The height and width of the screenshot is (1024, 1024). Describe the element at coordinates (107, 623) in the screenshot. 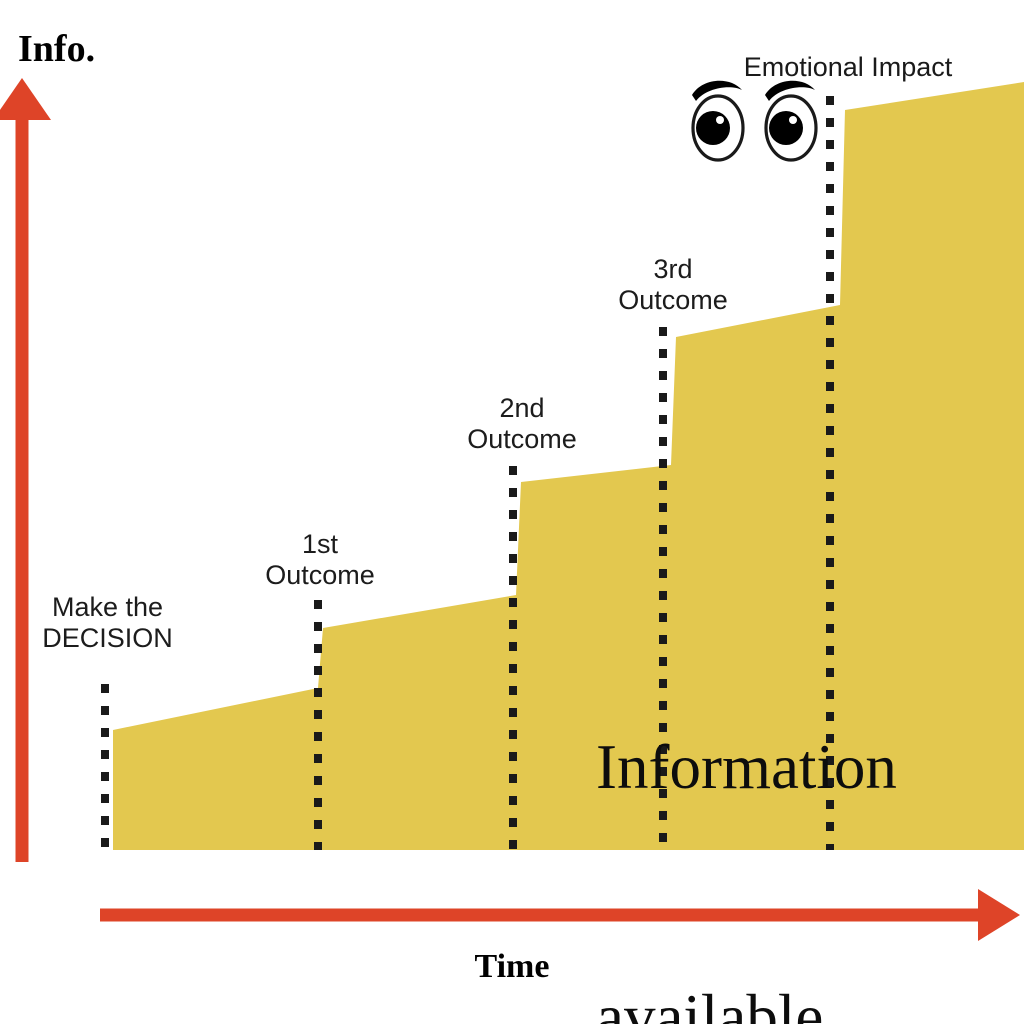

I see `annotation-make-the-decision: Make the DECISION` at that location.